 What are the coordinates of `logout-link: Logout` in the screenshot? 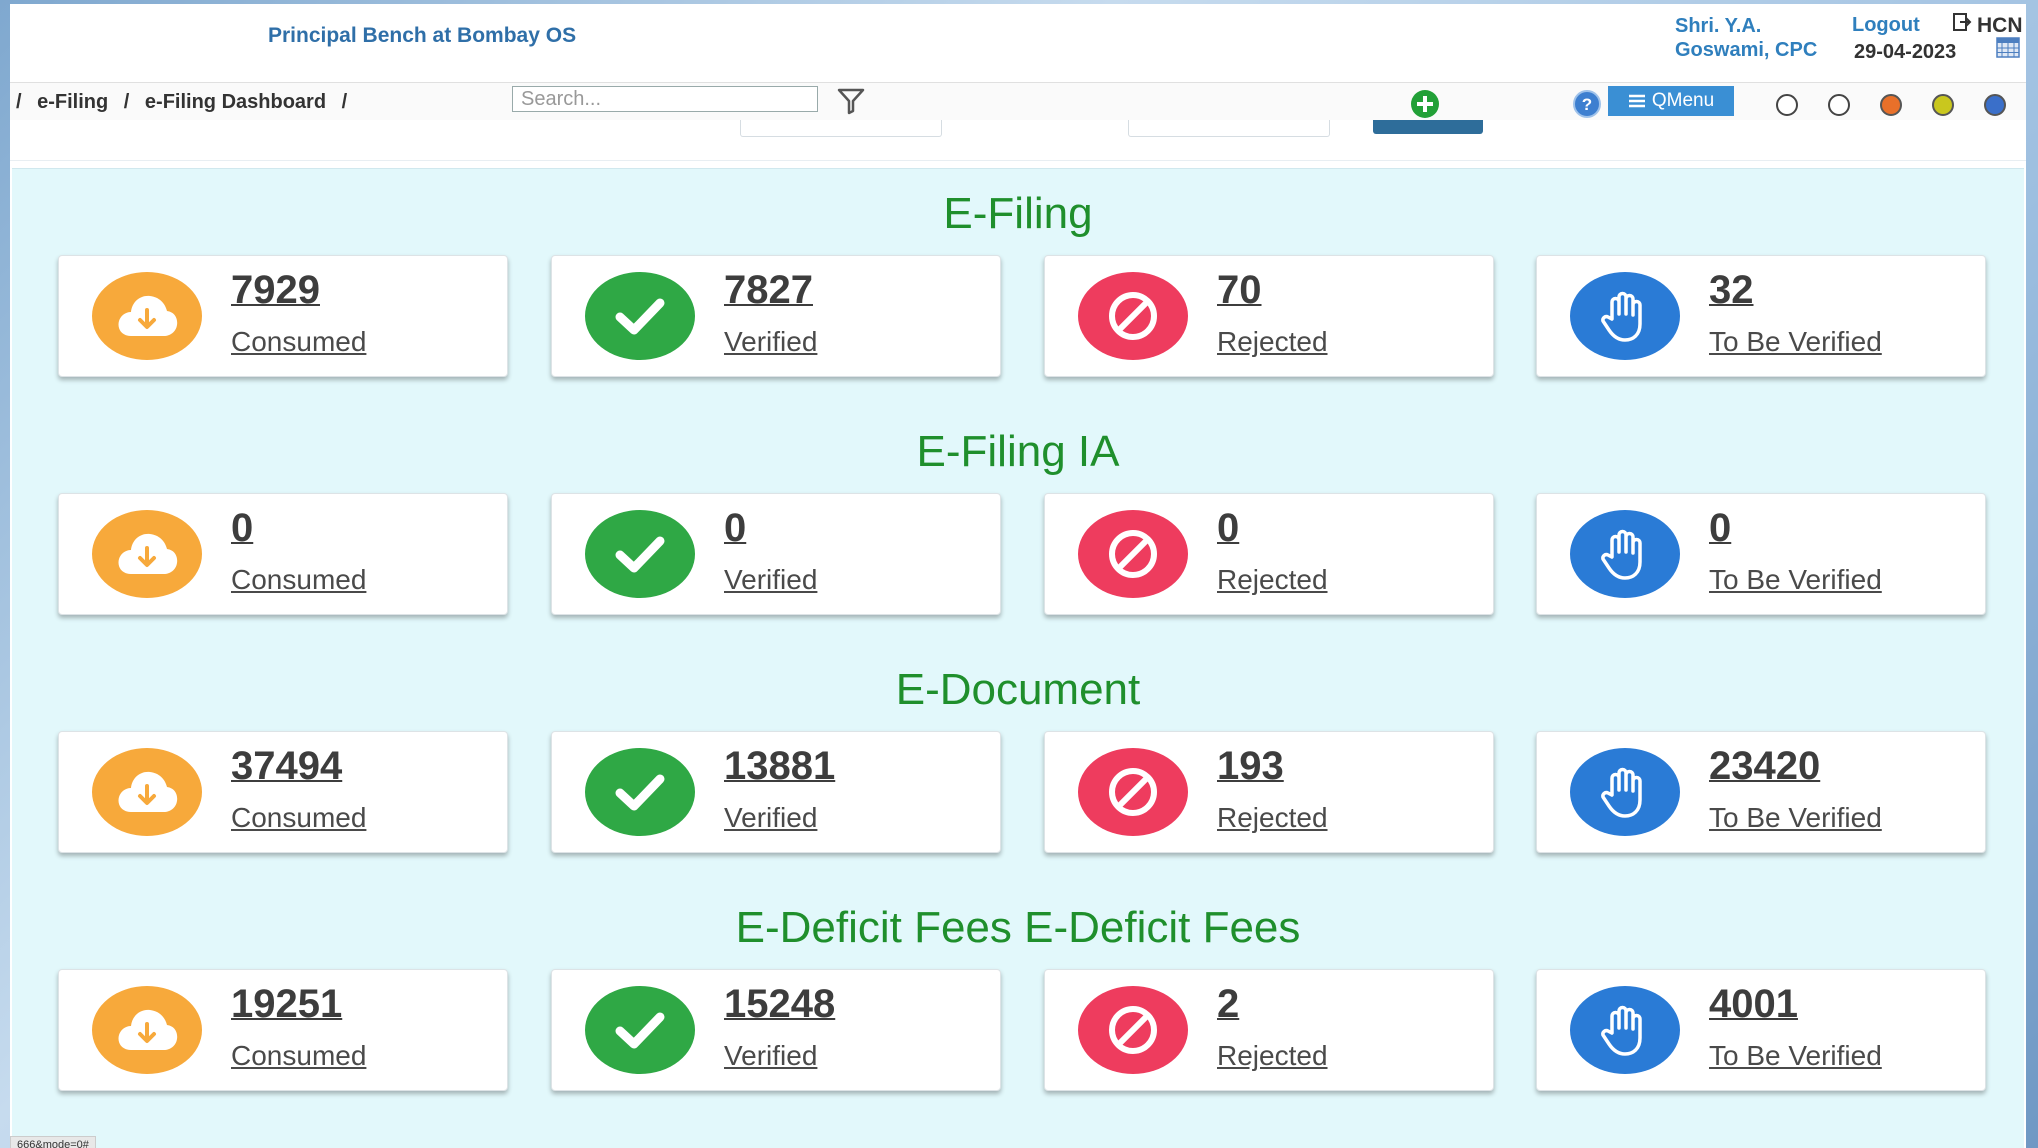 It's located at (1886, 25).